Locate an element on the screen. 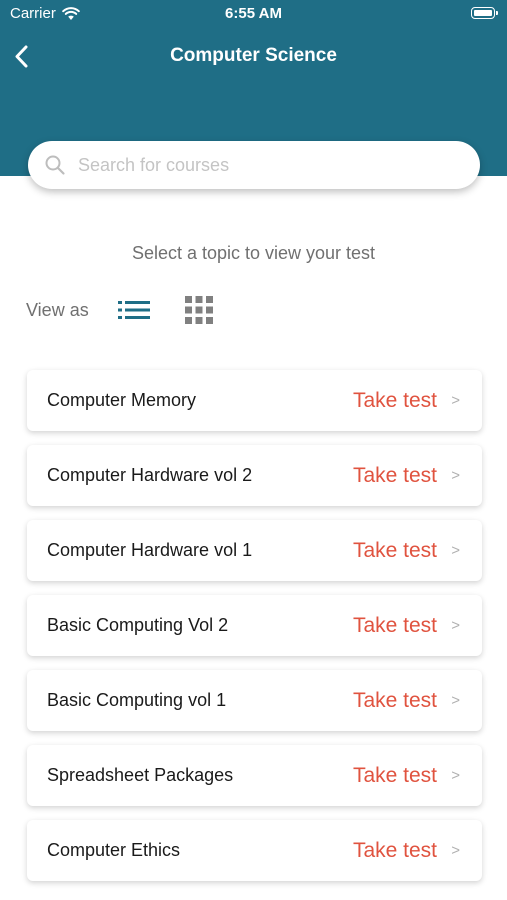 Image resolution: width=507 pixels, height=900 pixels. topic-name: Basic Computing vol 1 is located at coordinates (137, 700).